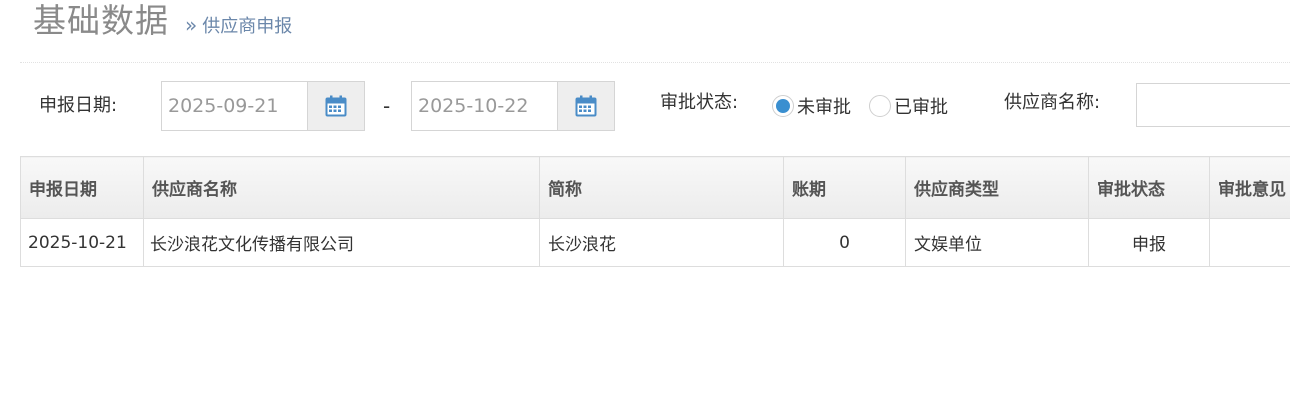 The width and height of the screenshot is (1290, 418). I want to click on supplier-name-input, so click(1213, 105).